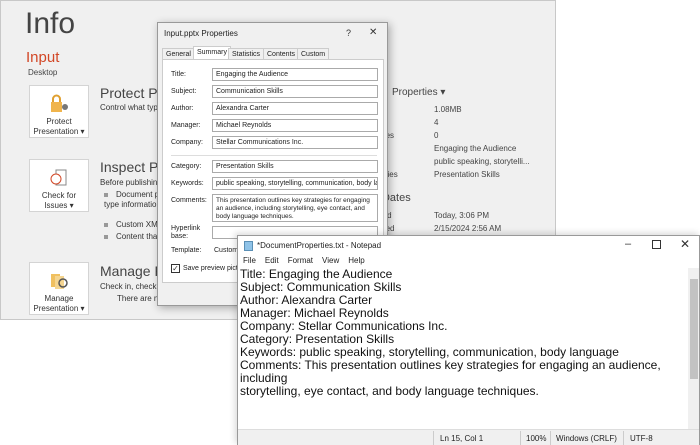 The width and height of the screenshot is (700, 445). What do you see at coordinates (300, 260) in the screenshot?
I see `menu-format: Format` at bounding box center [300, 260].